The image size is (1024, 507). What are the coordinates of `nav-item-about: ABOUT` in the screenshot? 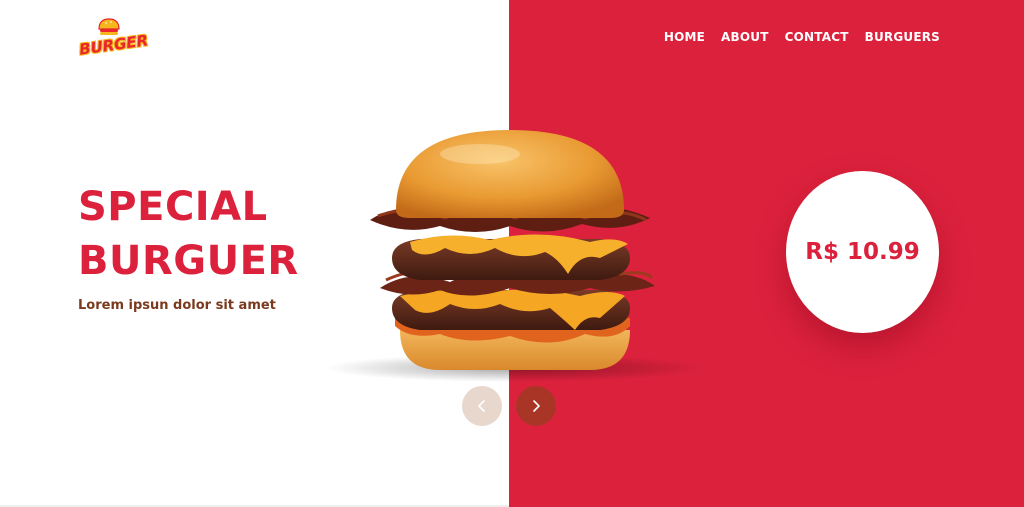 It's located at (745, 37).